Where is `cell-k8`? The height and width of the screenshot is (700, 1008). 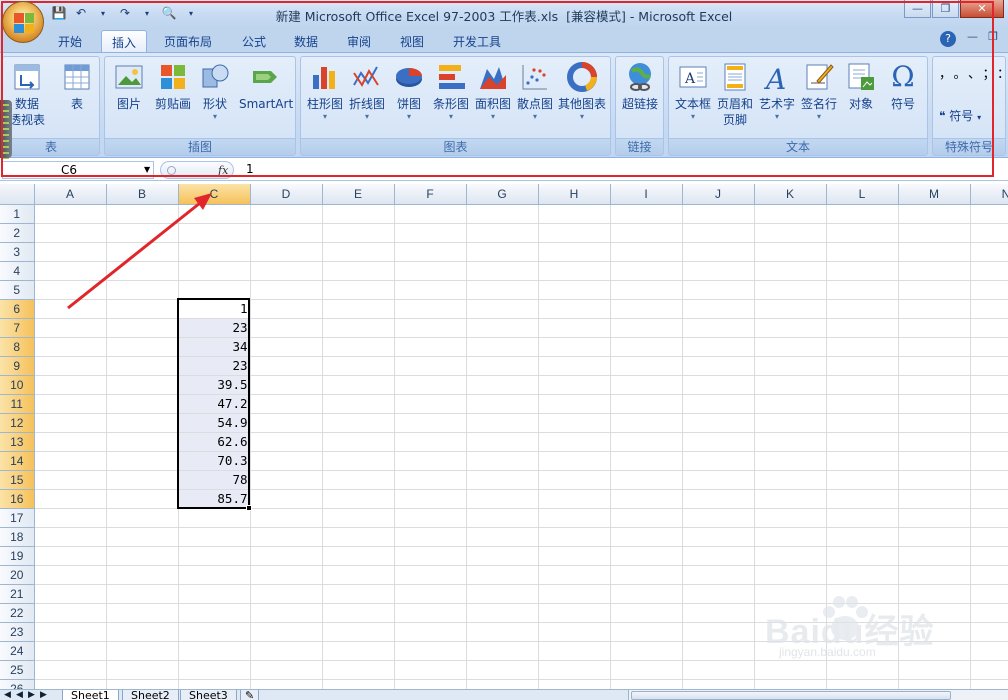 cell-k8 is located at coordinates (790, 347).